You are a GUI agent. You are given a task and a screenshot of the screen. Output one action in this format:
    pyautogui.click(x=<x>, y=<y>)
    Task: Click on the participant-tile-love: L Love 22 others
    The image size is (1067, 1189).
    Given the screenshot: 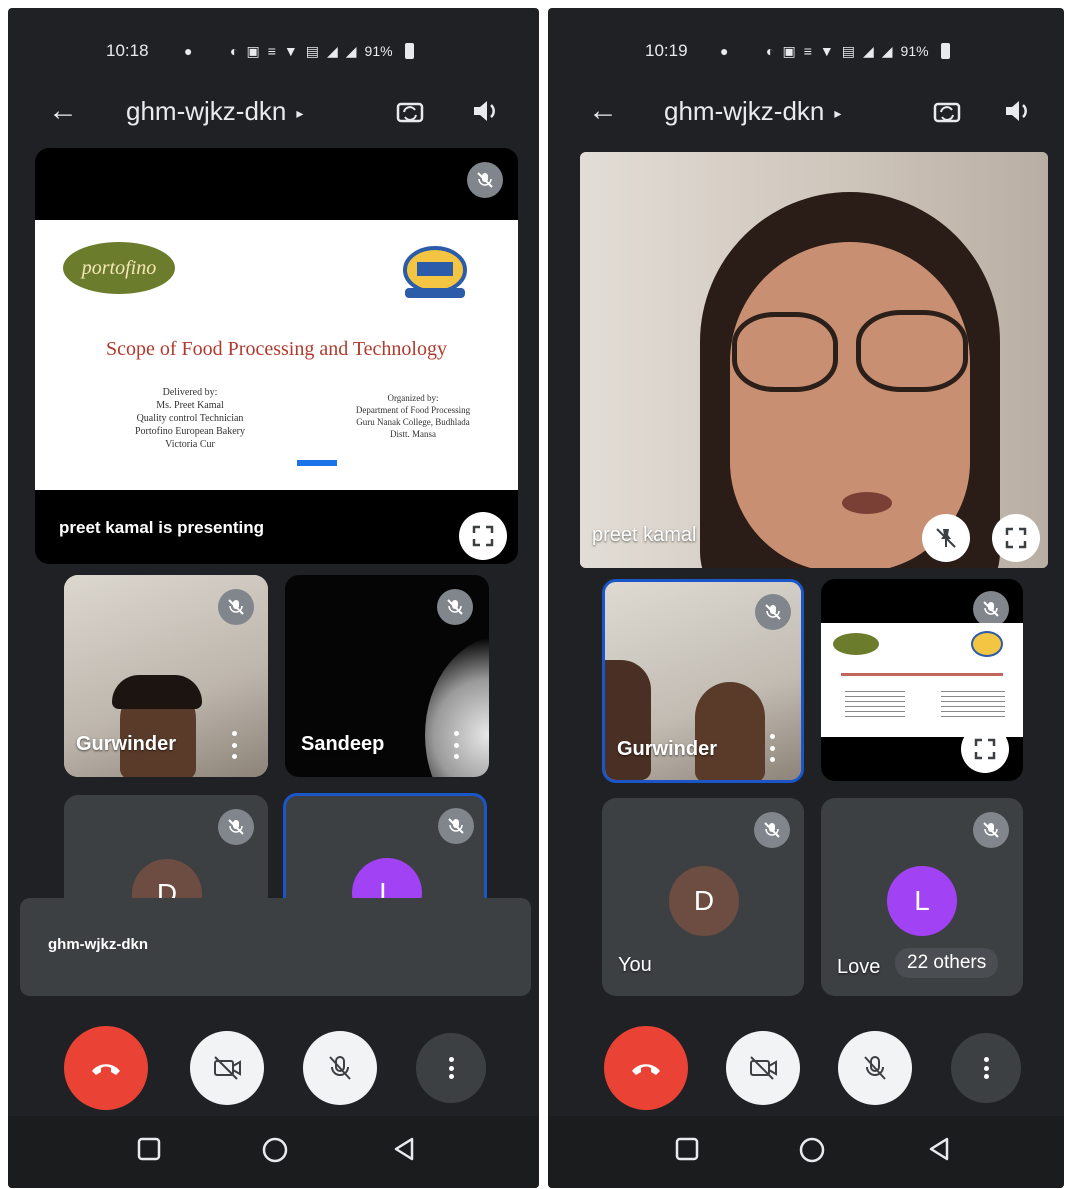 What is the action you would take?
    pyautogui.click(x=922, y=897)
    